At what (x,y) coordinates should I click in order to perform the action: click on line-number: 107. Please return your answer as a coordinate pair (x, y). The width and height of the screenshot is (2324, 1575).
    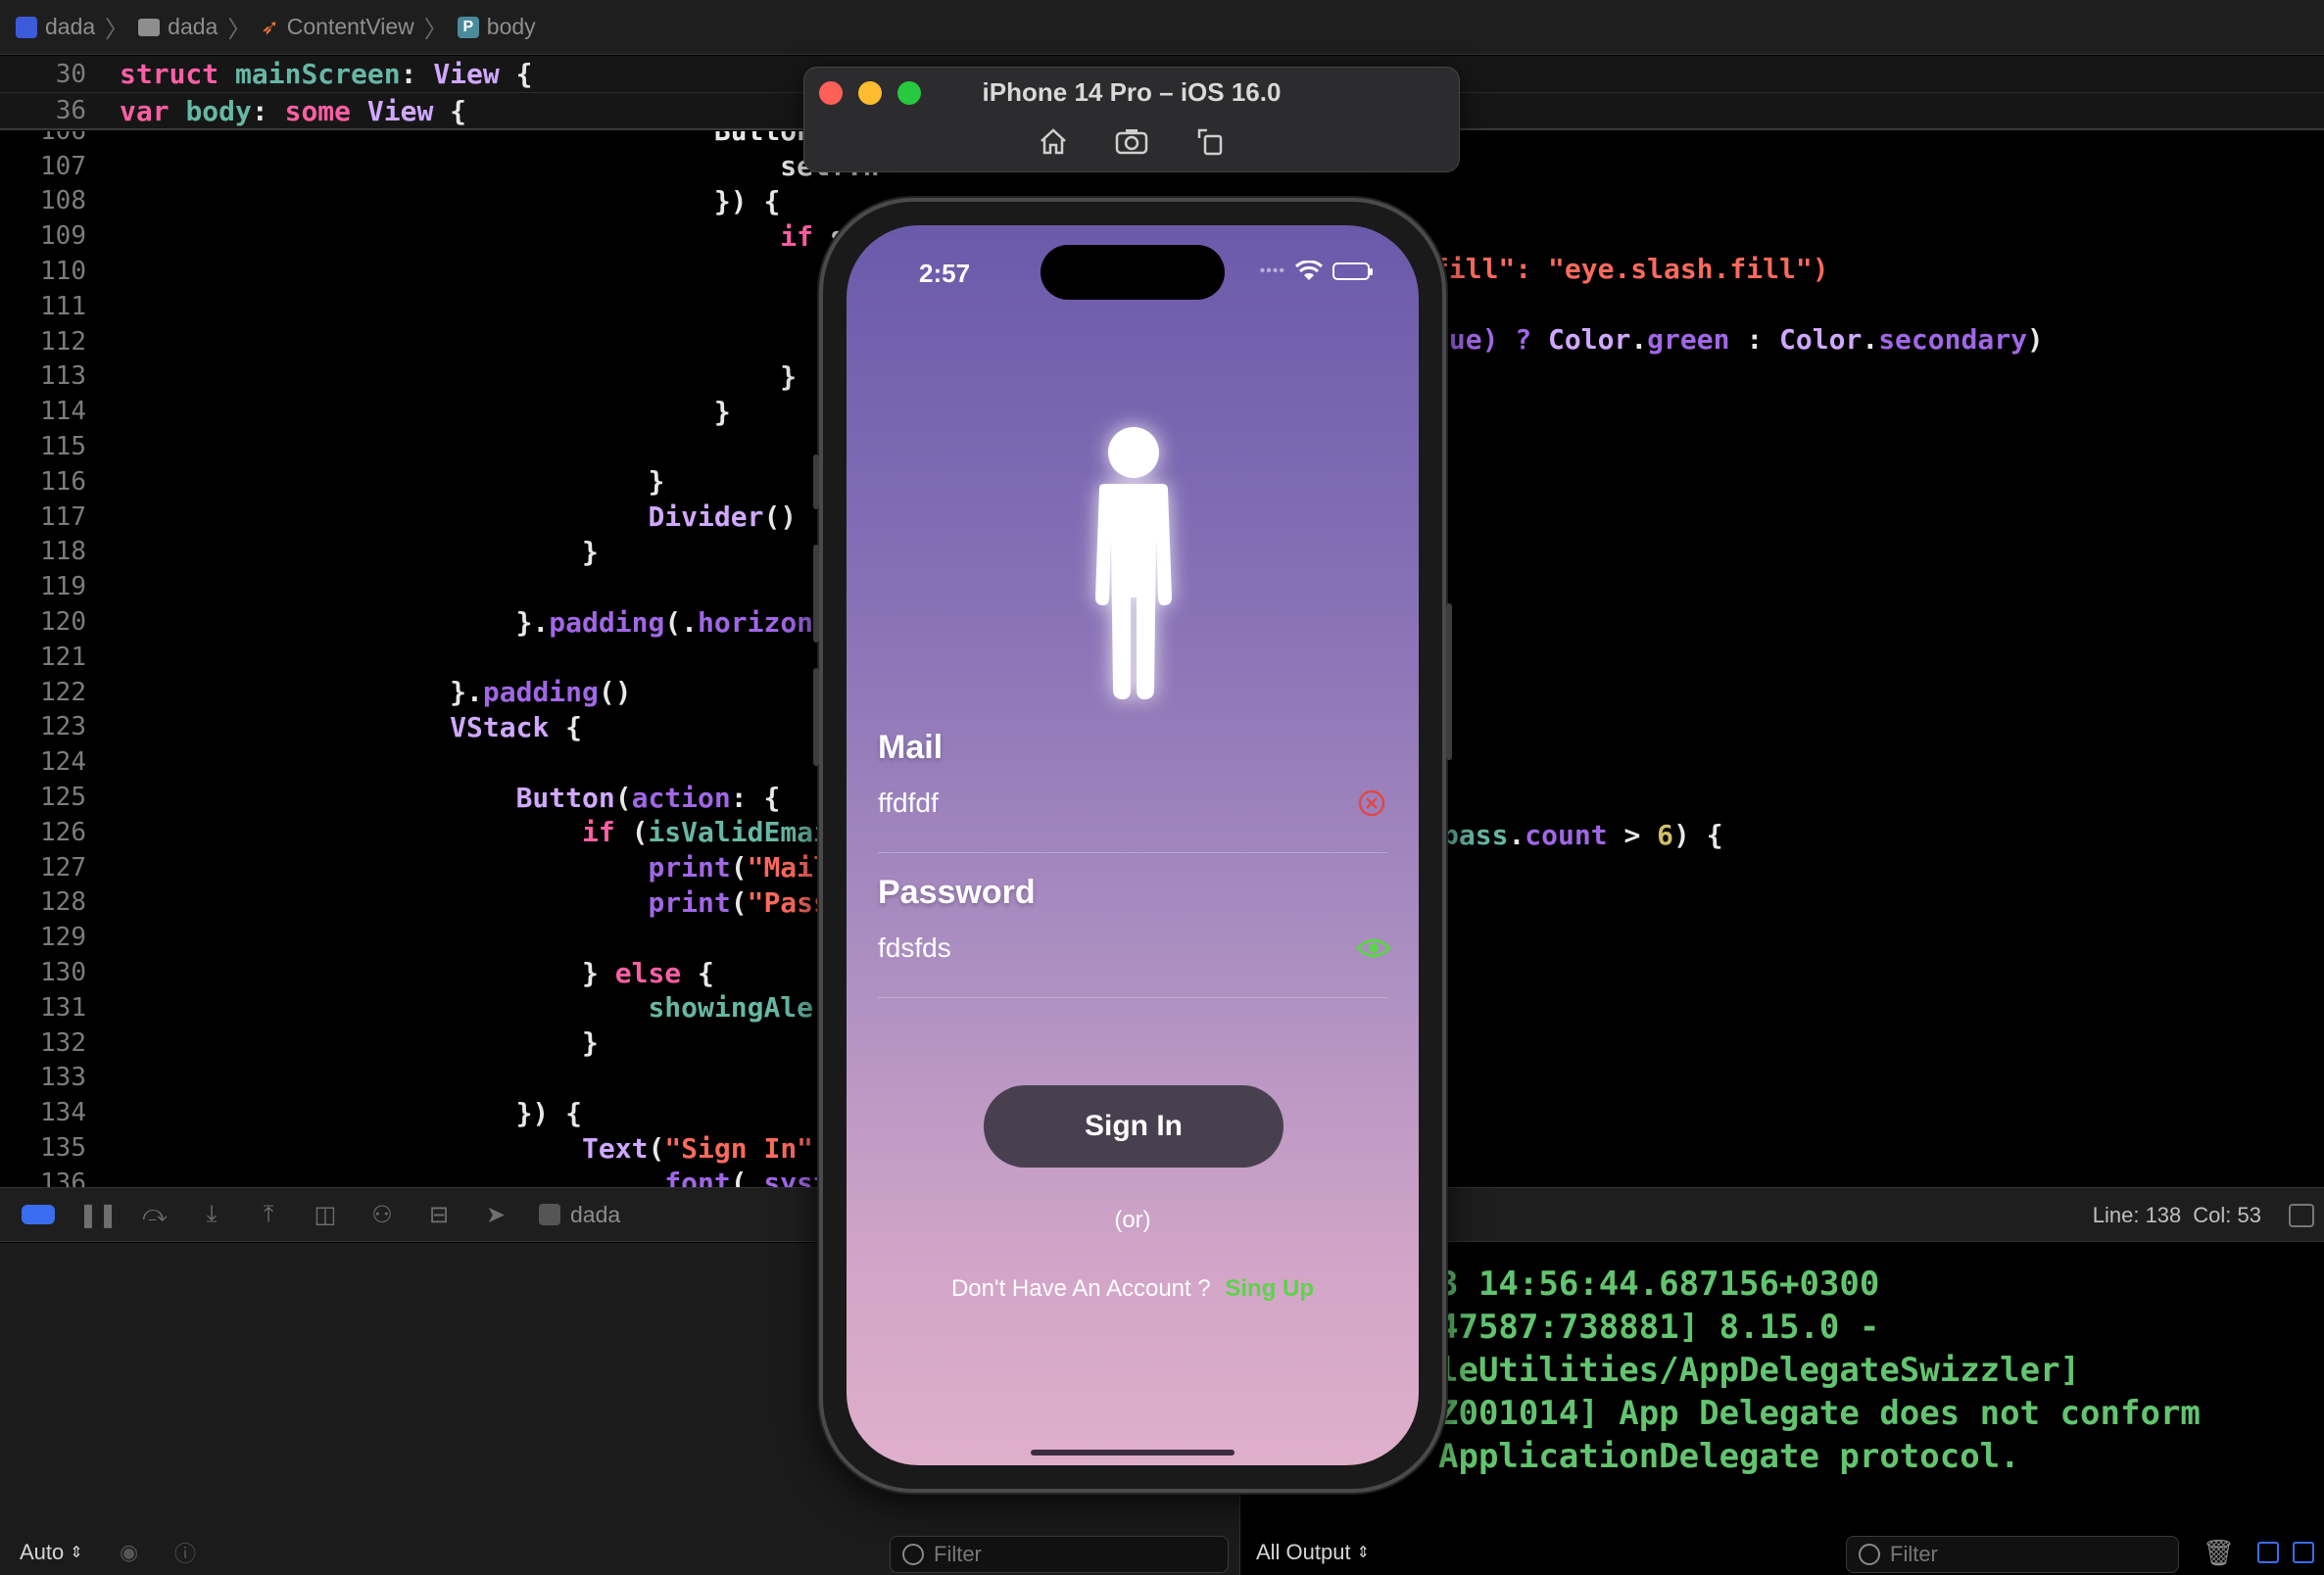
    Looking at the image, I should click on (63, 166).